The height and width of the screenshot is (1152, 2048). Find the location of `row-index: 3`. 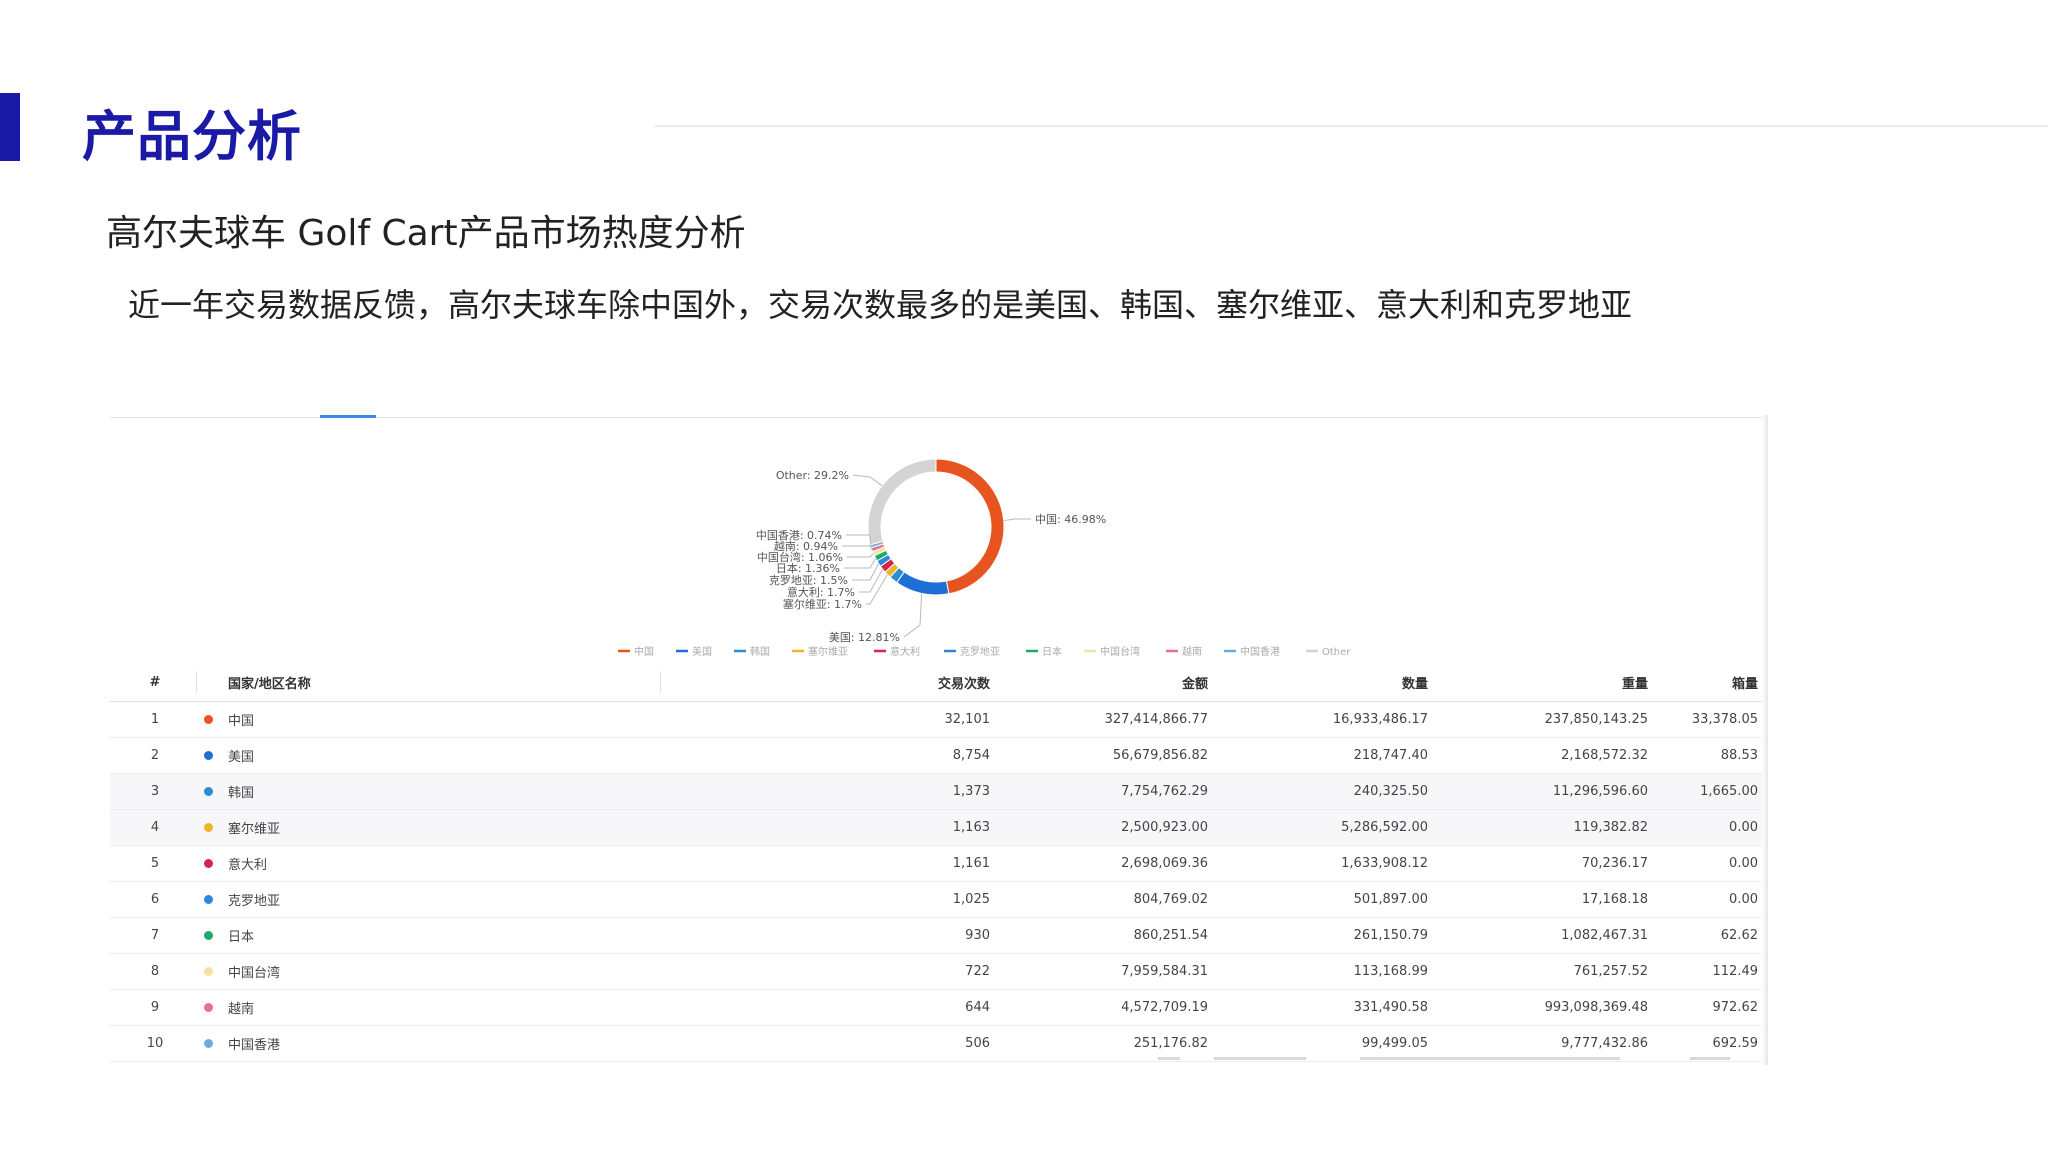

row-index: 3 is located at coordinates (155, 791).